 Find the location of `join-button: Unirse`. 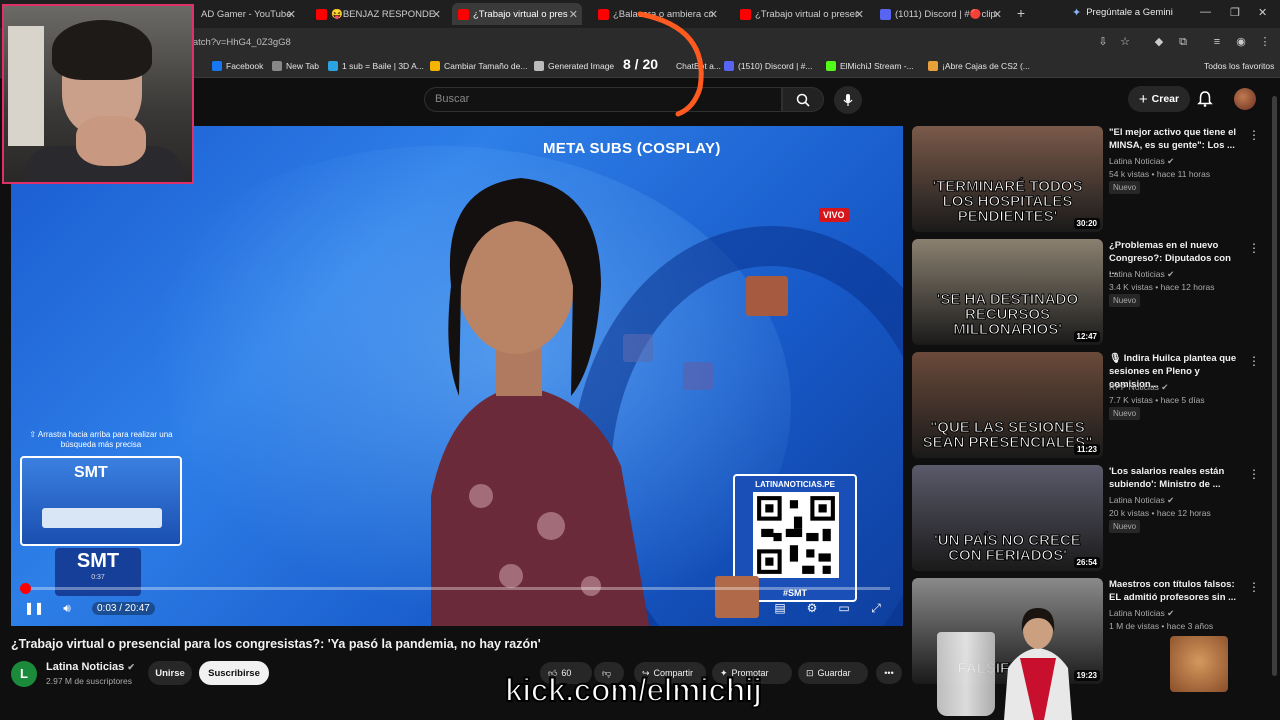

join-button: Unirse is located at coordinates (170, 673).